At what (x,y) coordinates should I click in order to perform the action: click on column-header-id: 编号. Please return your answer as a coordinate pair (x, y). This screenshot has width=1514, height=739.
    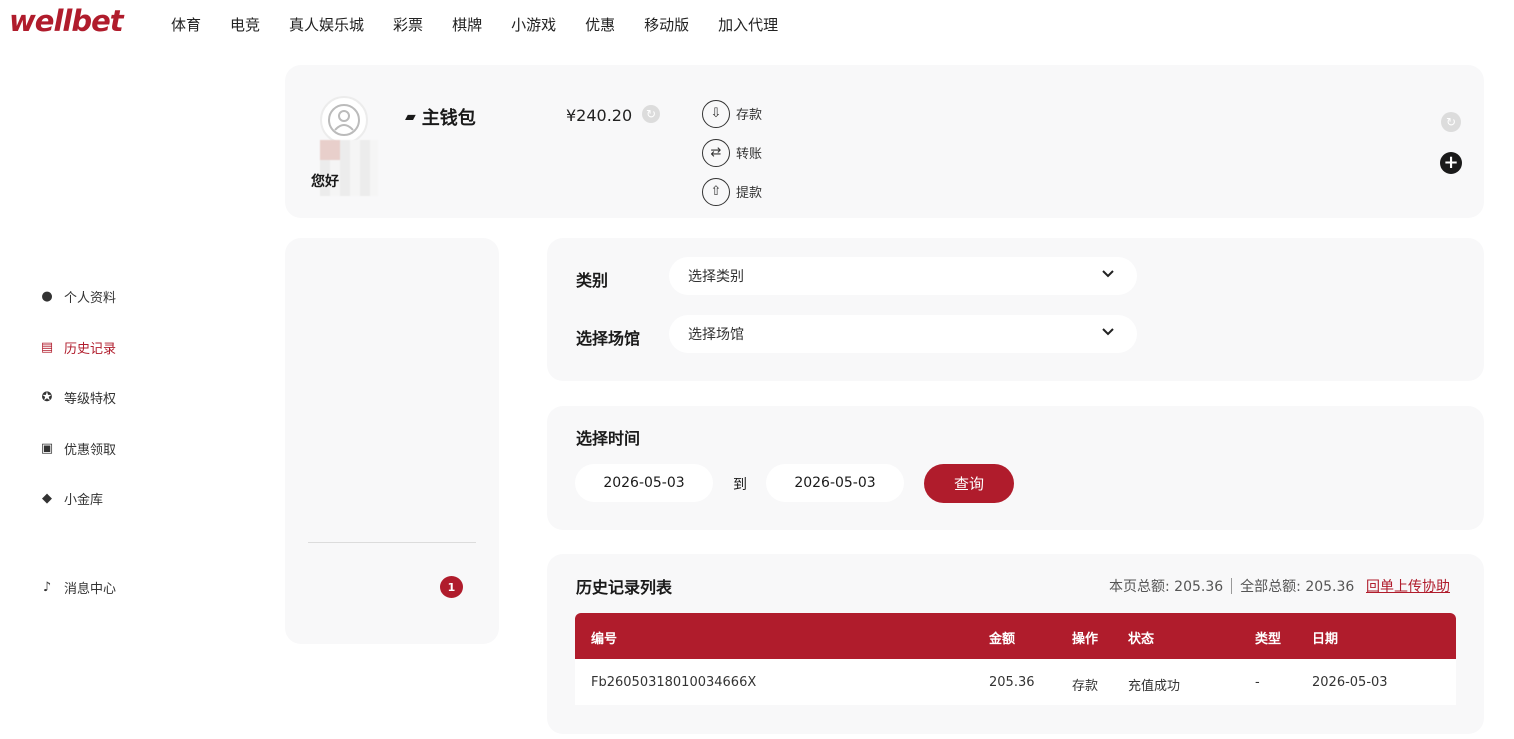
    Looking at the image, I should click on (604, 639).